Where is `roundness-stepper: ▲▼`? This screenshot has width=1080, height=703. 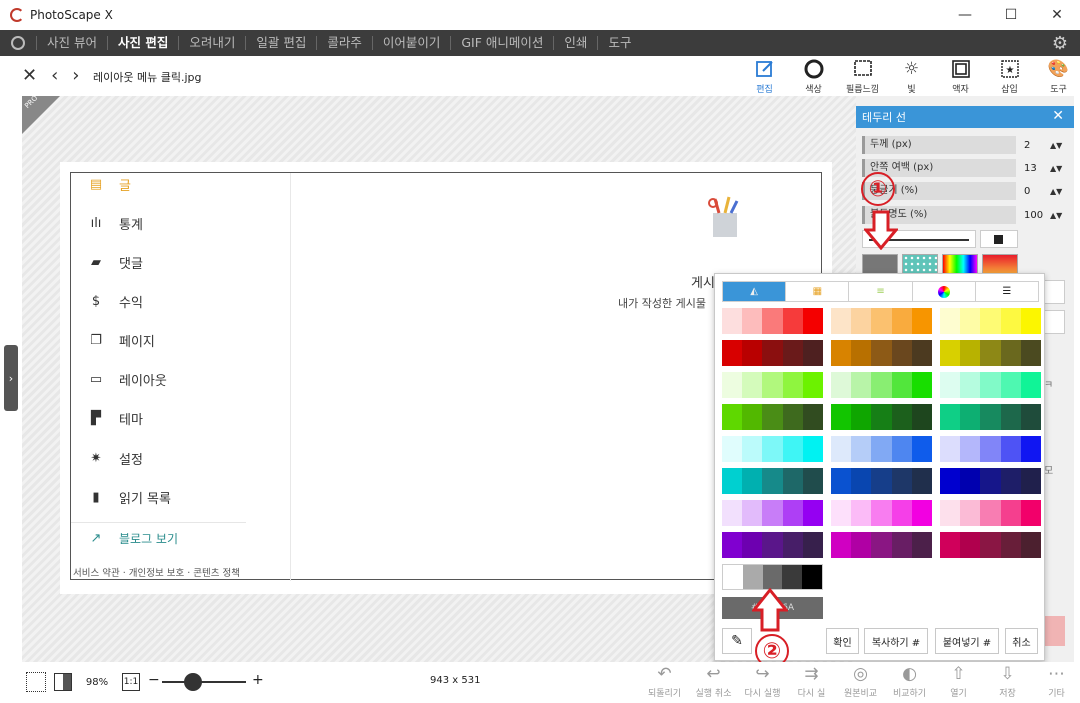 roundness-stepper: ▲▼ is located at coordinates (1056, 191).